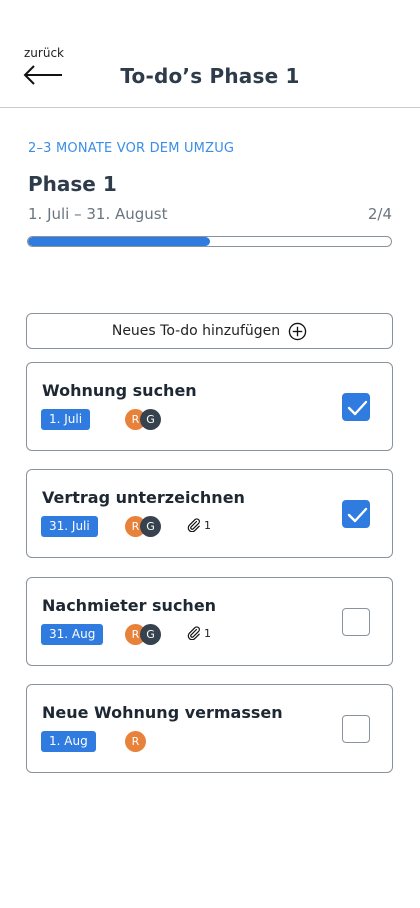  What do you see at coordinates (162, 712) in the screenshot?
I see `todo-title: Neue Wohnung vermassen` at bounding box center [162, 712].